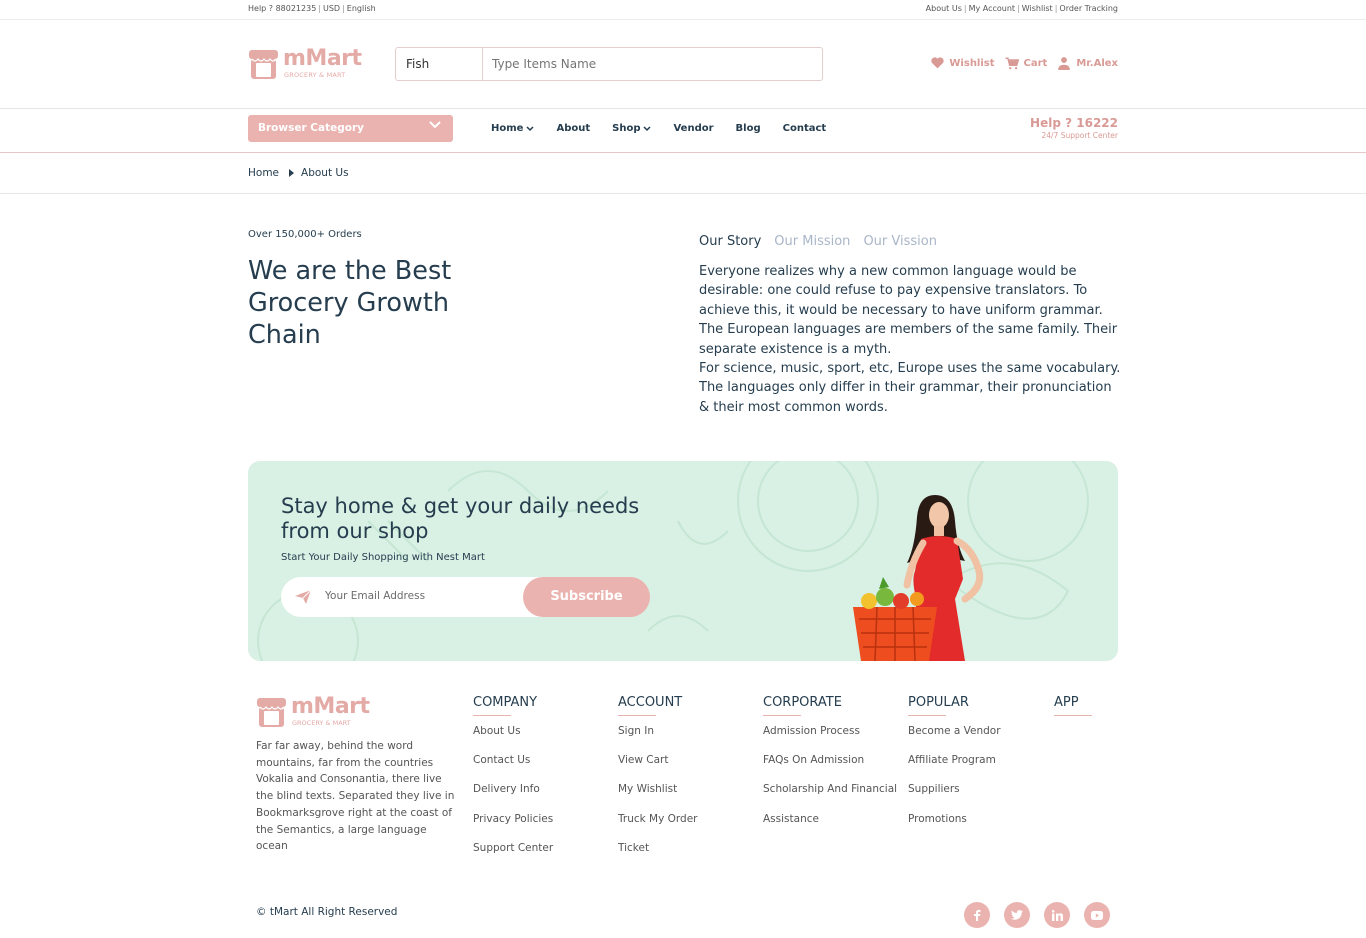 The height and width of the screenshot is (938, 1366). I want to click on social-links, so click(1037, 915).